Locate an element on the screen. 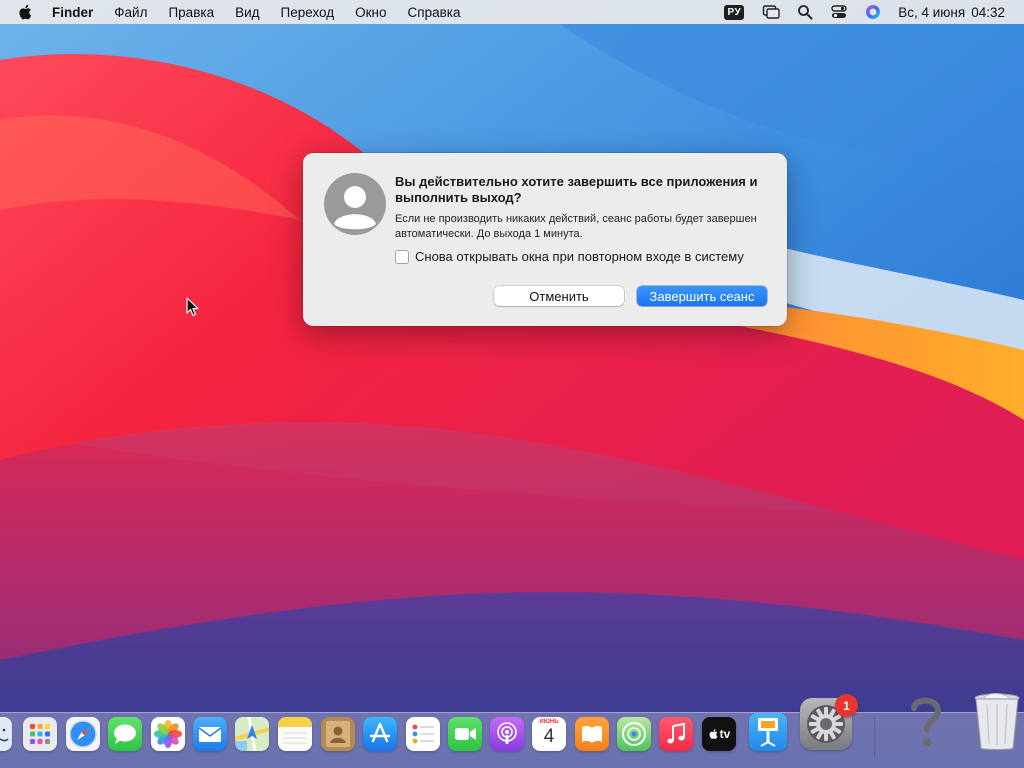 The height and width of the screenshot is (768, 1024). screen-mirroring-icon is located at coordinates (771, 12).